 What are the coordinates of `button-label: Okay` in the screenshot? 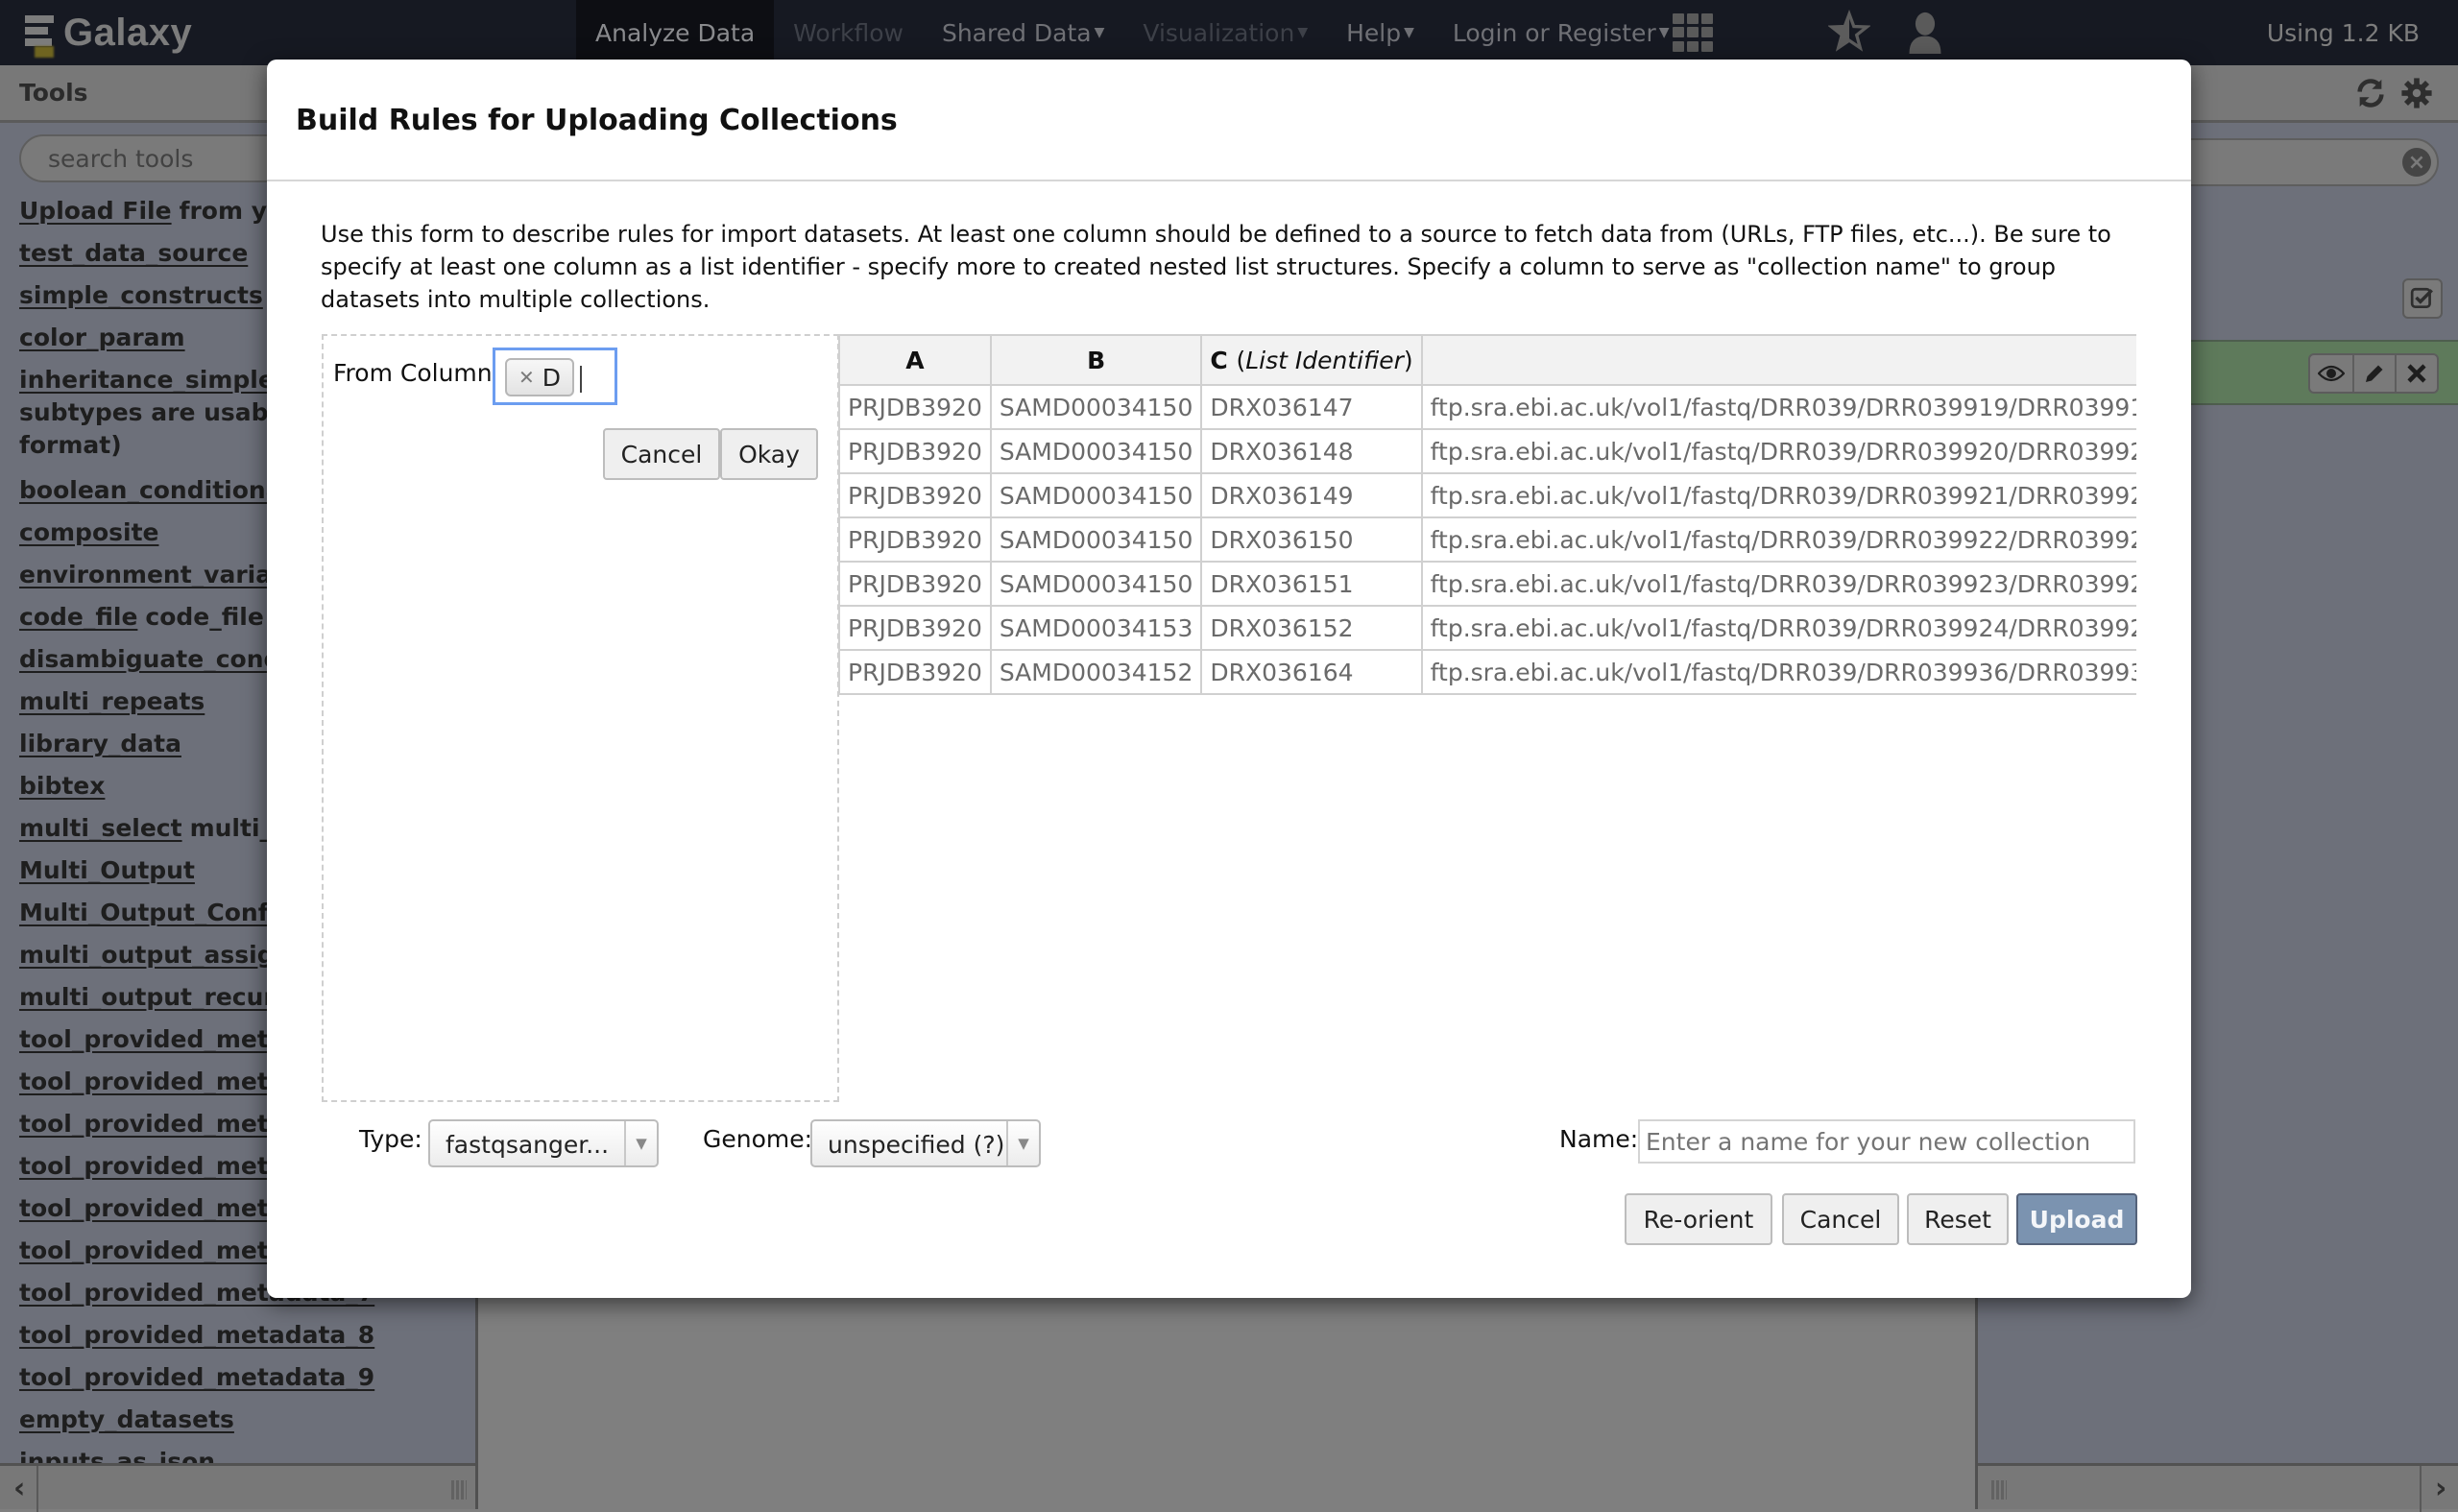 It's located at (769, 454).